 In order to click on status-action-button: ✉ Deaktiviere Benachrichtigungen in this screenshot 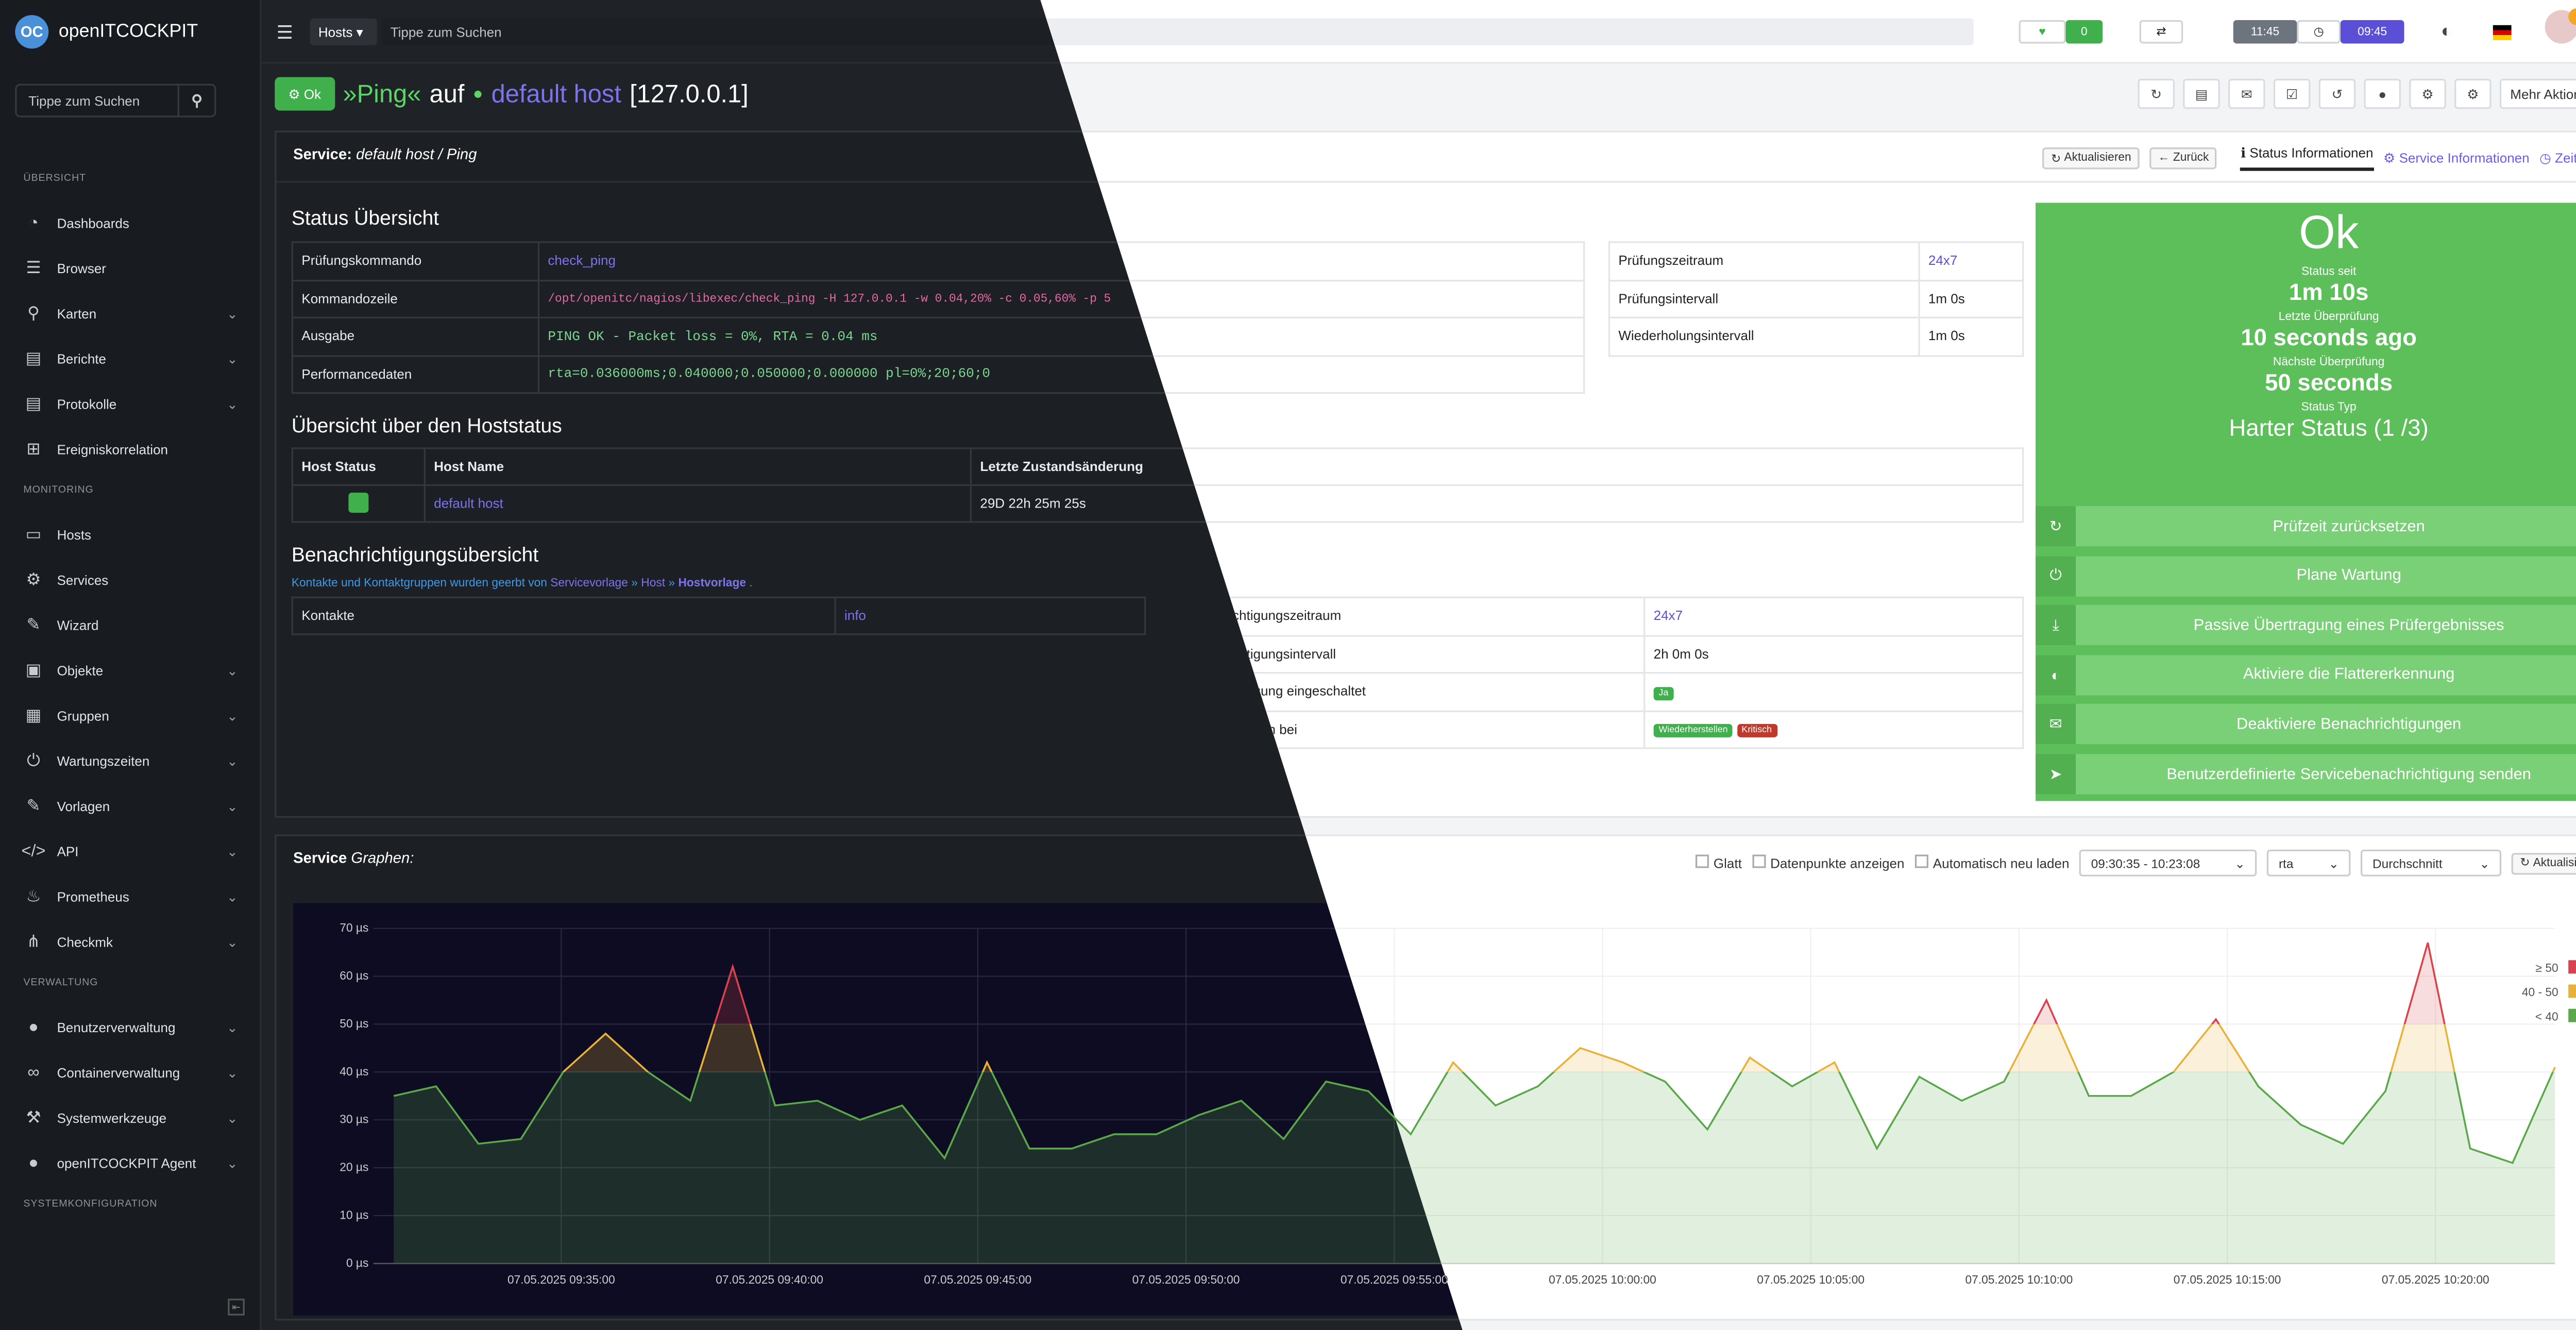, I will do `click(2306, 724)`.